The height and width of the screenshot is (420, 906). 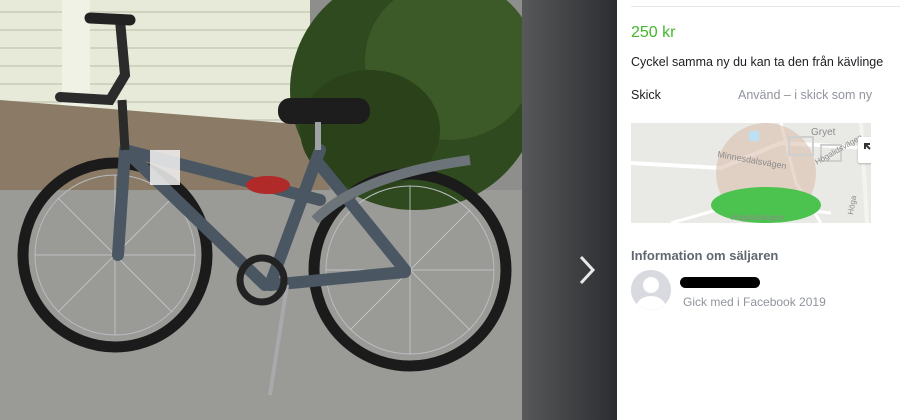 I want to click on map-label-hogalidskogen: Högalidskogen, so click(x=757, y=217).